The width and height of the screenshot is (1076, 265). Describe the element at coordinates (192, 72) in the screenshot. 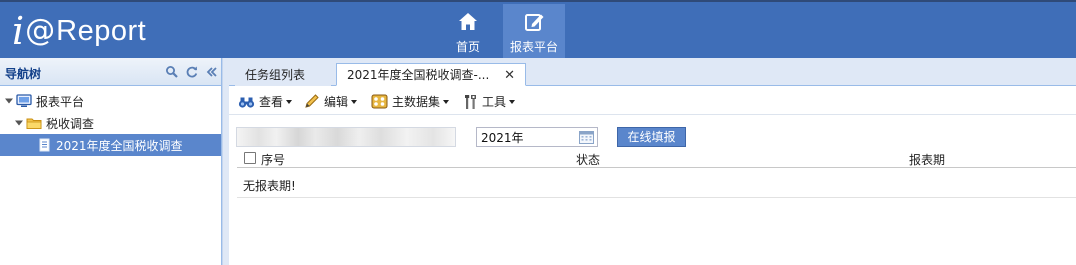

I see `refresh-icon` at that location.